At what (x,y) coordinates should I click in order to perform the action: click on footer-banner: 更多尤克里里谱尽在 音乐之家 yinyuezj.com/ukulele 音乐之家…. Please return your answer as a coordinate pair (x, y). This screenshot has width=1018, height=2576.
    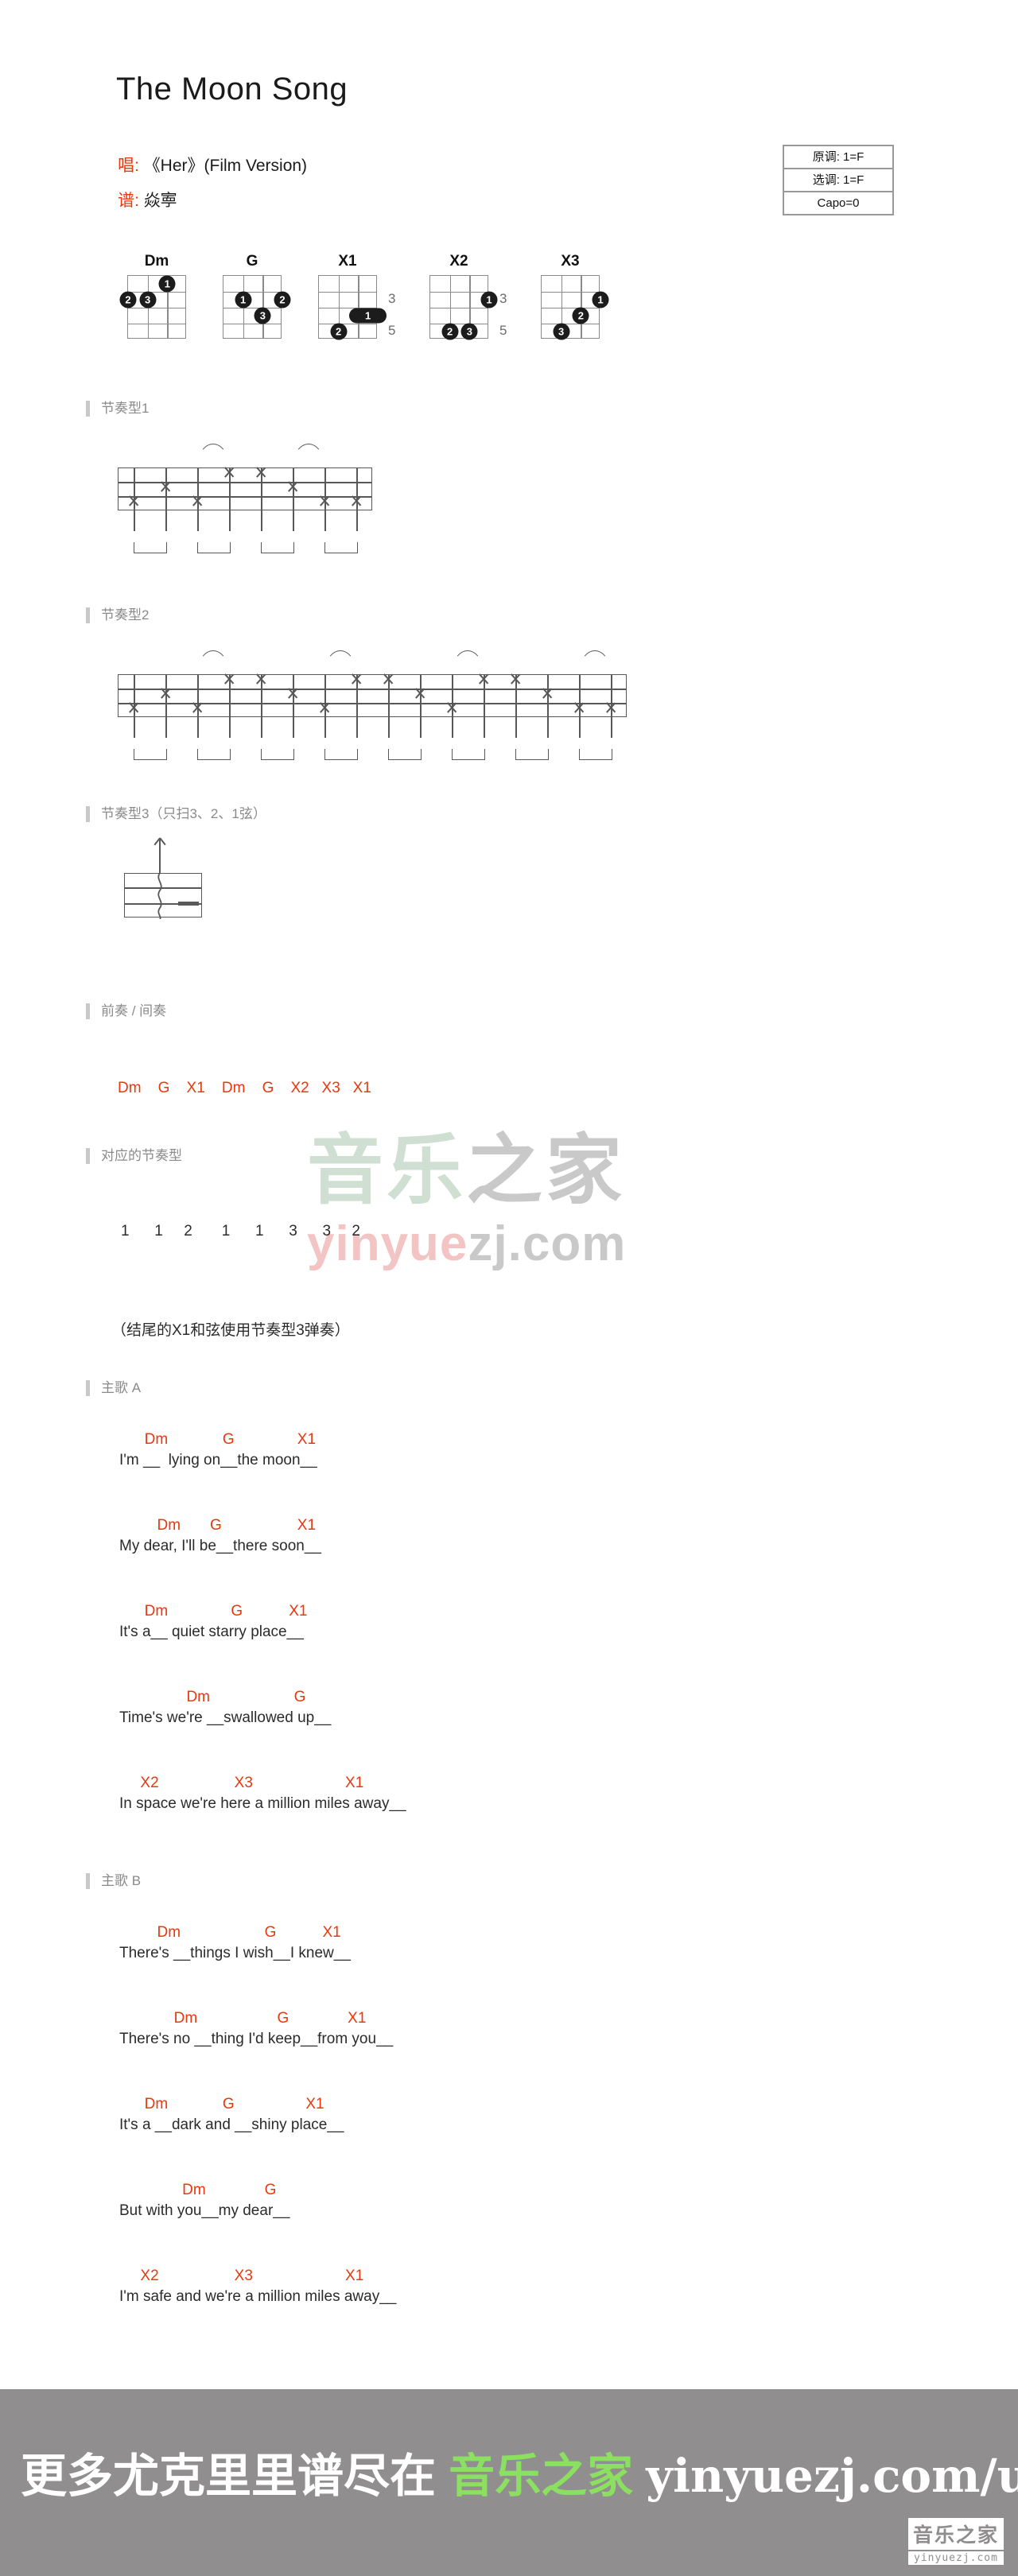
    Looking at the image, I should click on (509, 2483).